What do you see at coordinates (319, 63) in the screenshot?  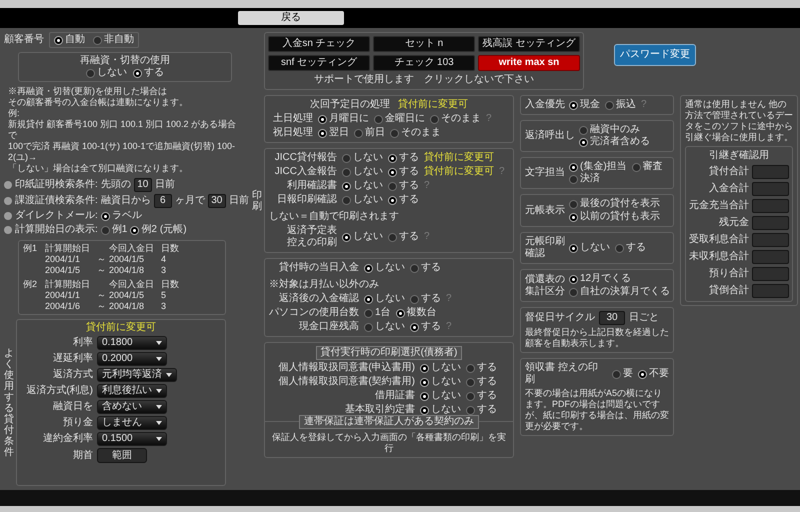 I see `tool-button: snf セッティング` at bounding box center [319, 63].